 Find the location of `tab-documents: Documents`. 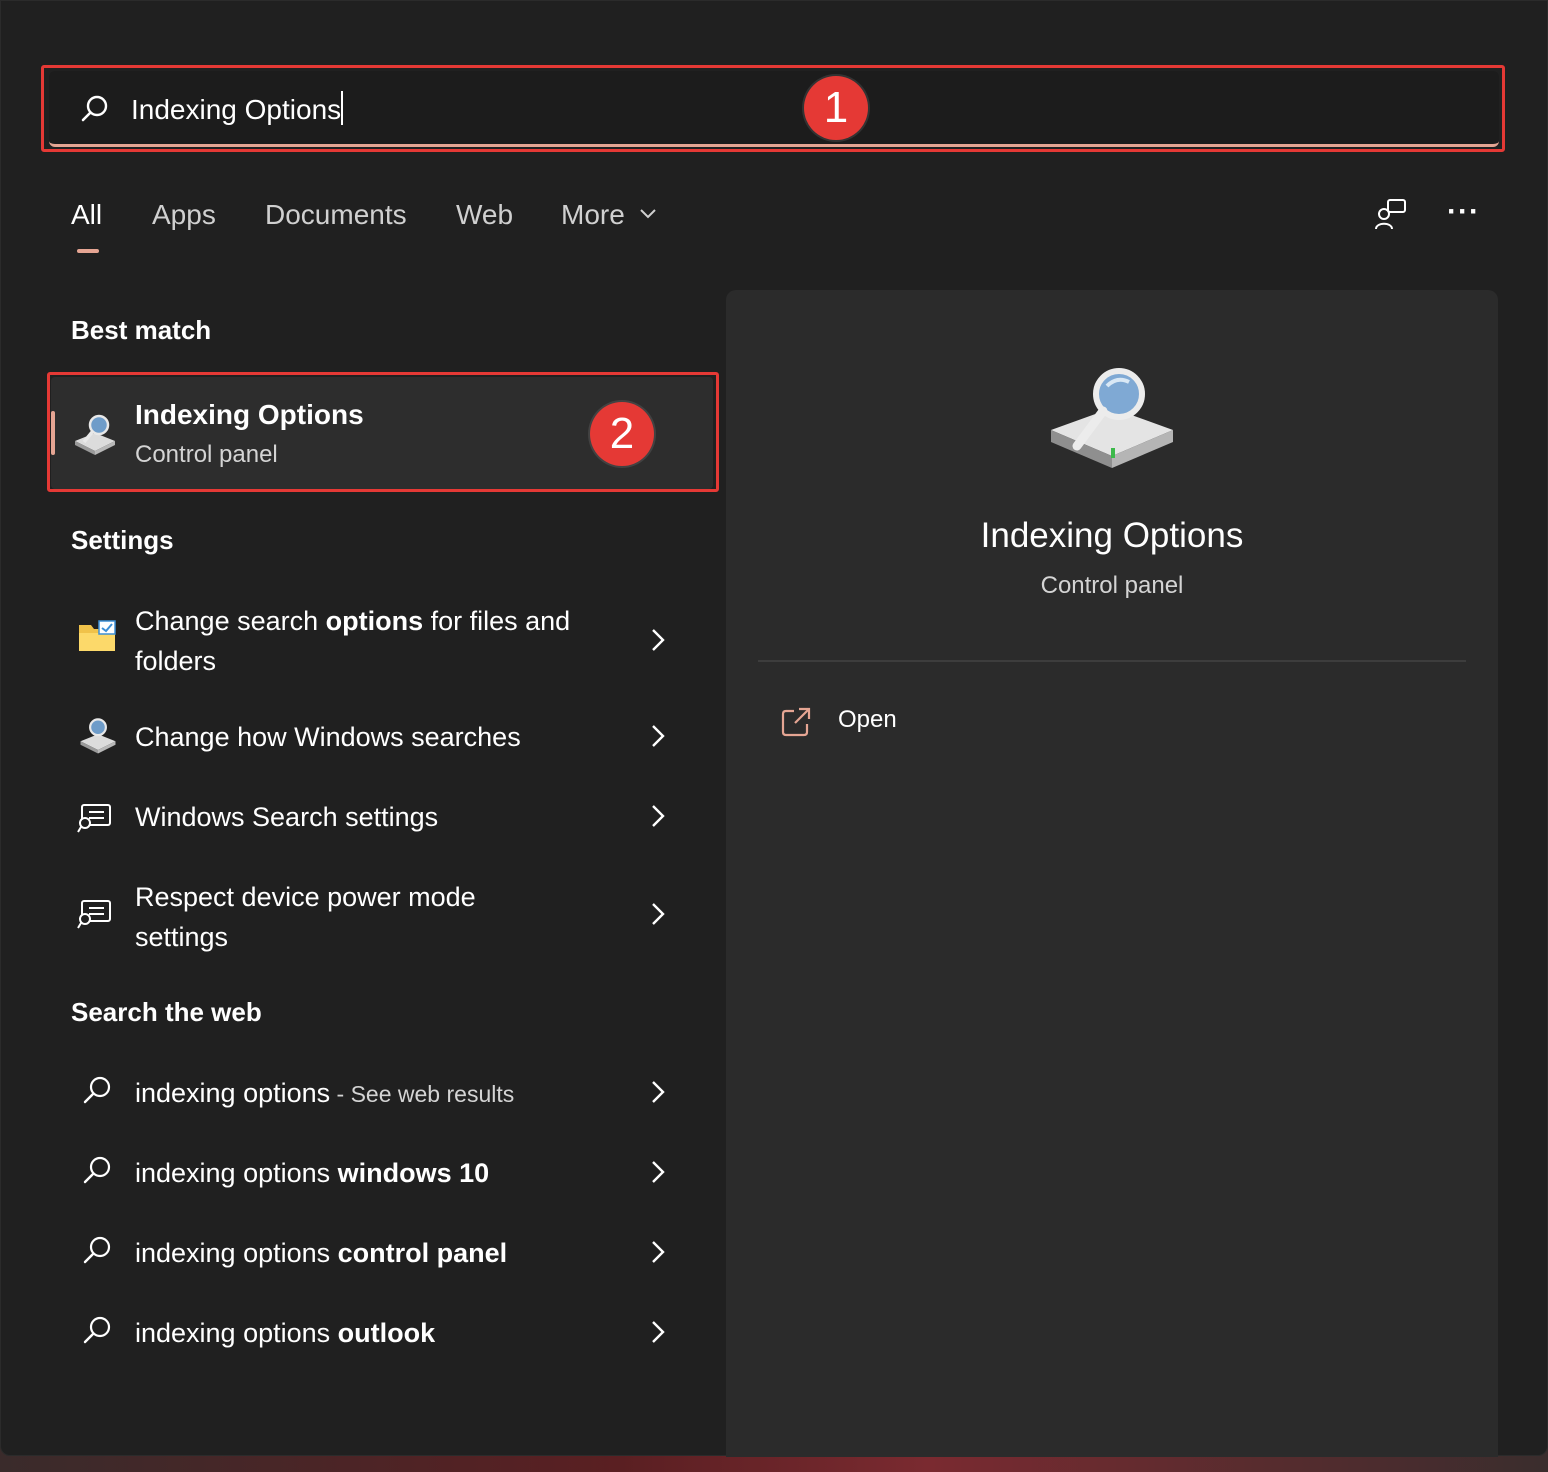

tab-documents: Documents is located at coordinates (336, 215).